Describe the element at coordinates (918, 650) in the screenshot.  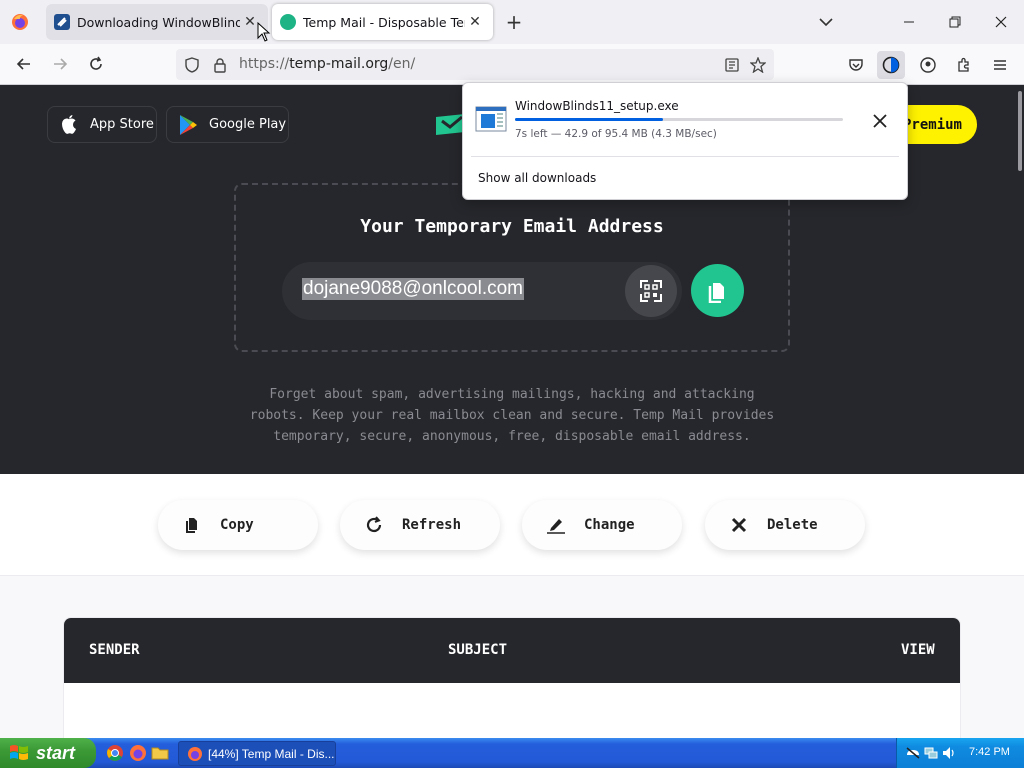
I see `view-column-header: VIEW` at that location.